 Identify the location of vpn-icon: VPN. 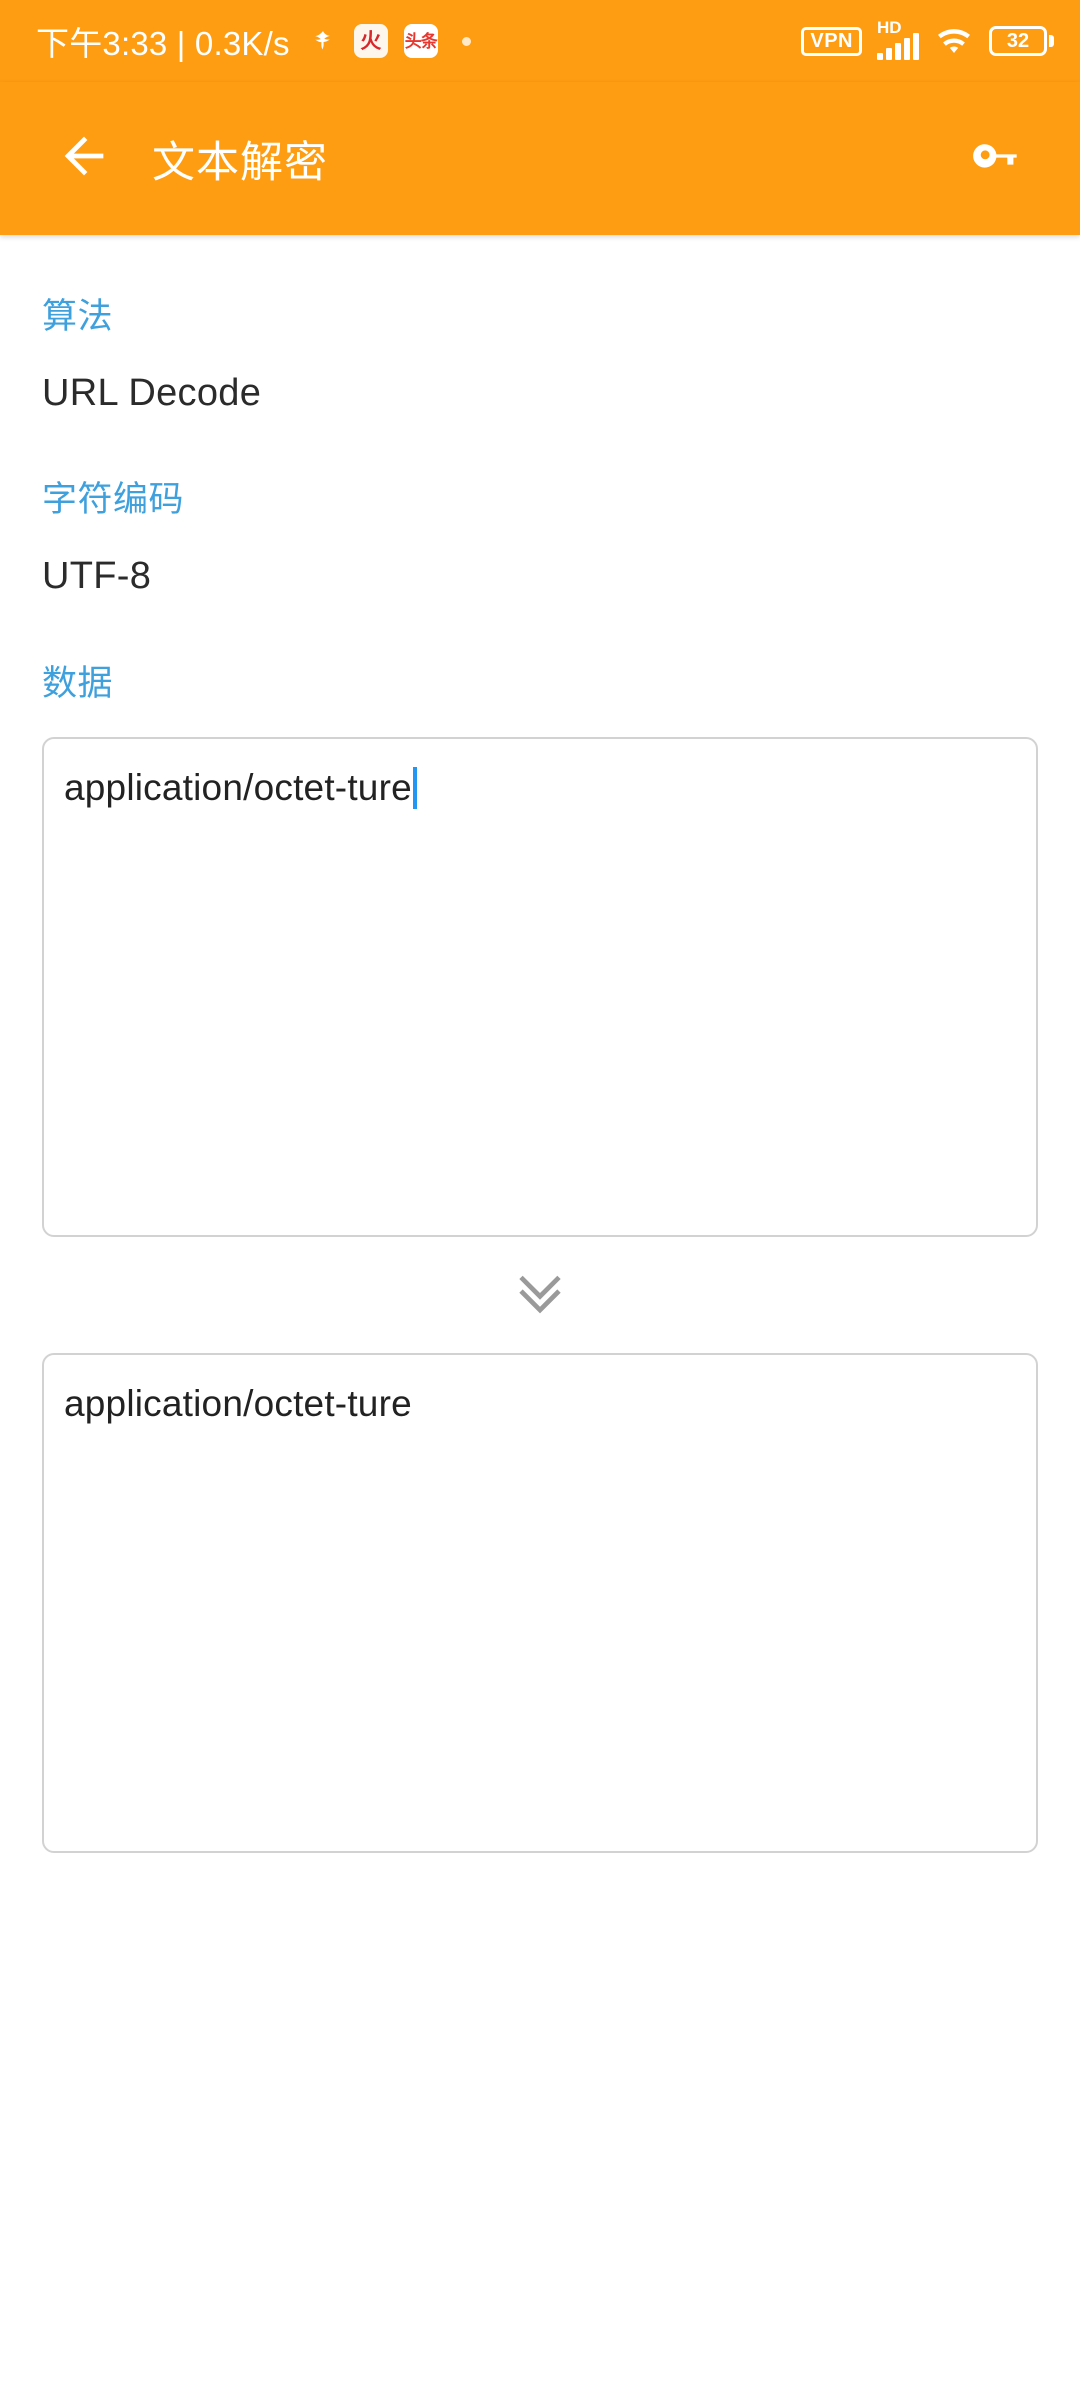
(831, 41).